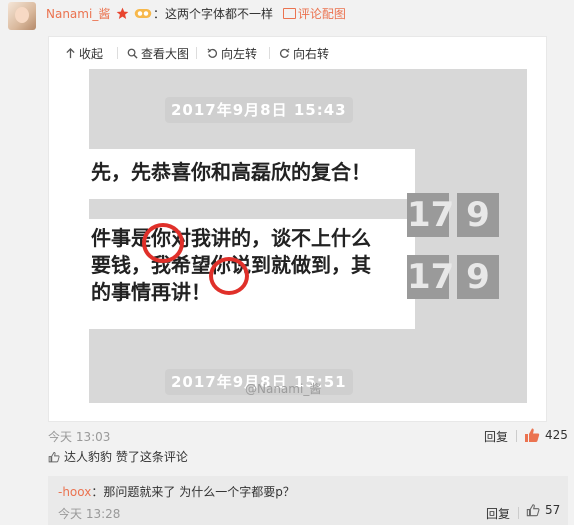 The width and height of the screenshot is (574, 525). I want to click on comment-time: 今天 13:03, so click(79, 437).